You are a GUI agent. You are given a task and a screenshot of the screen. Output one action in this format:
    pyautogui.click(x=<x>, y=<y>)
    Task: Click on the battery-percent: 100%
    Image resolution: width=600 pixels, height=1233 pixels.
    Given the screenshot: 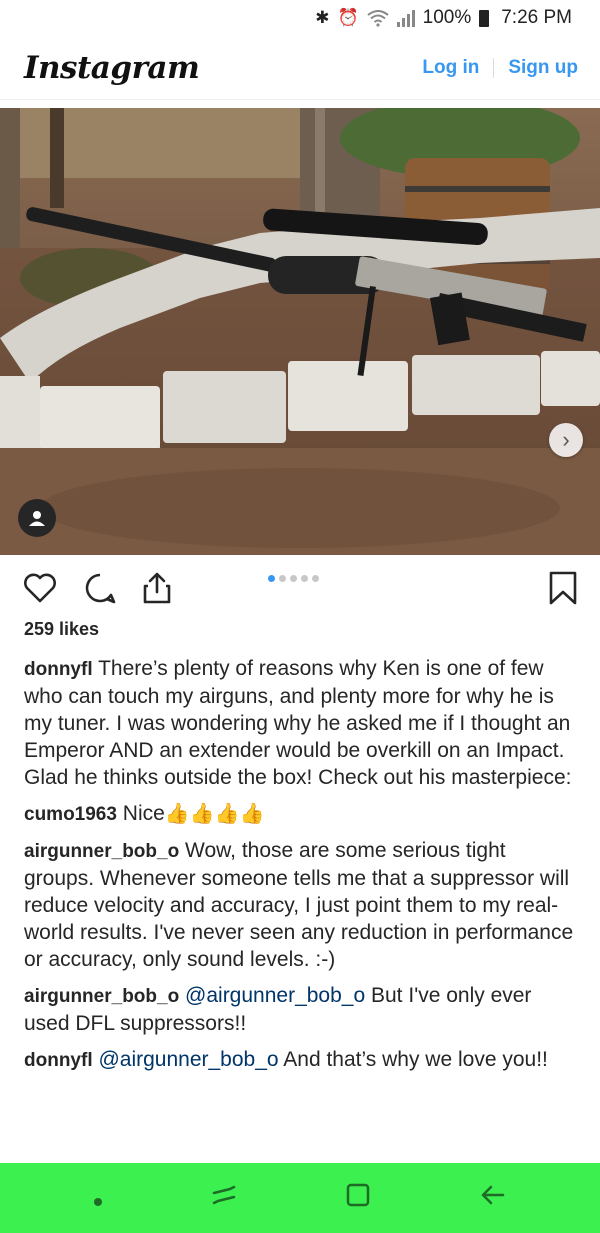 What is the action you would take?
    pyautogui.click(x=447, y=17)
    